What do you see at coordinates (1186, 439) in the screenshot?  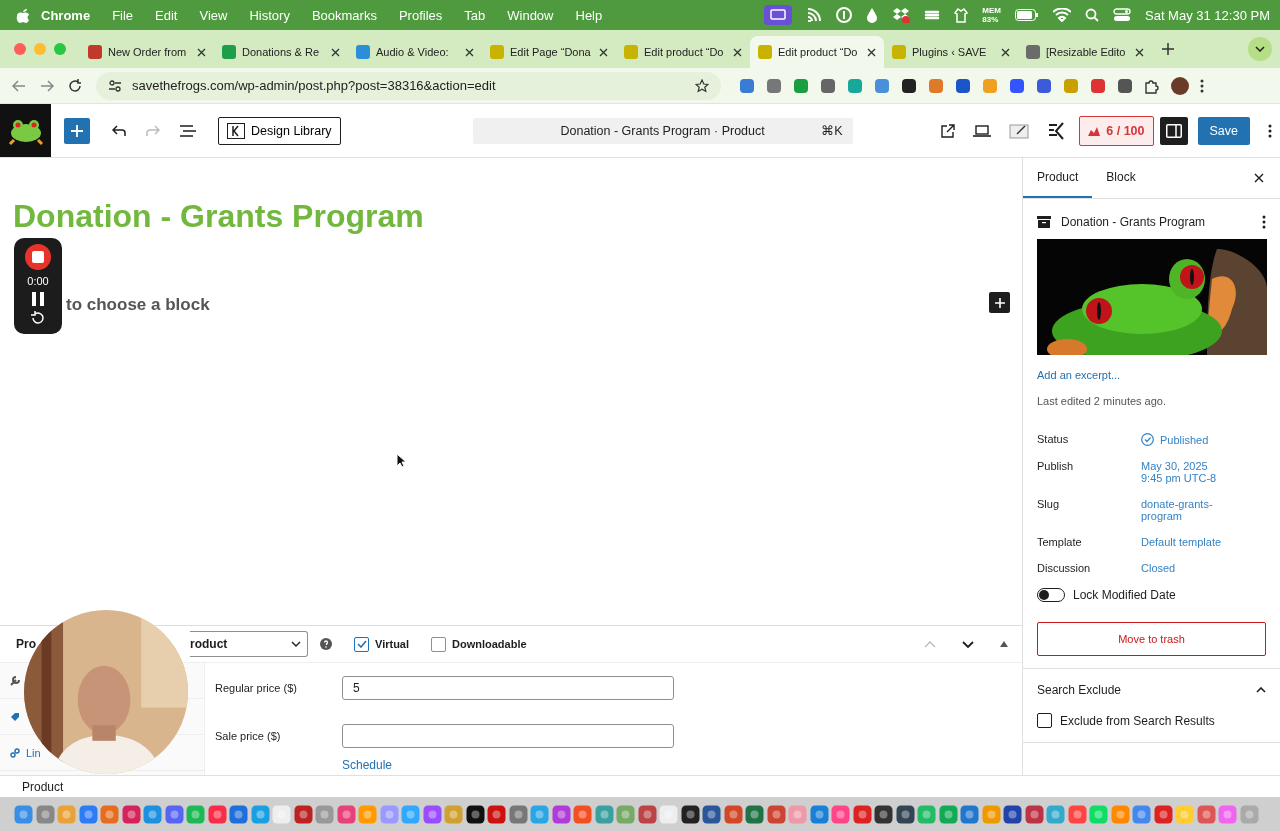 I see `status-button: Published` at bounding box center [1186, 439].